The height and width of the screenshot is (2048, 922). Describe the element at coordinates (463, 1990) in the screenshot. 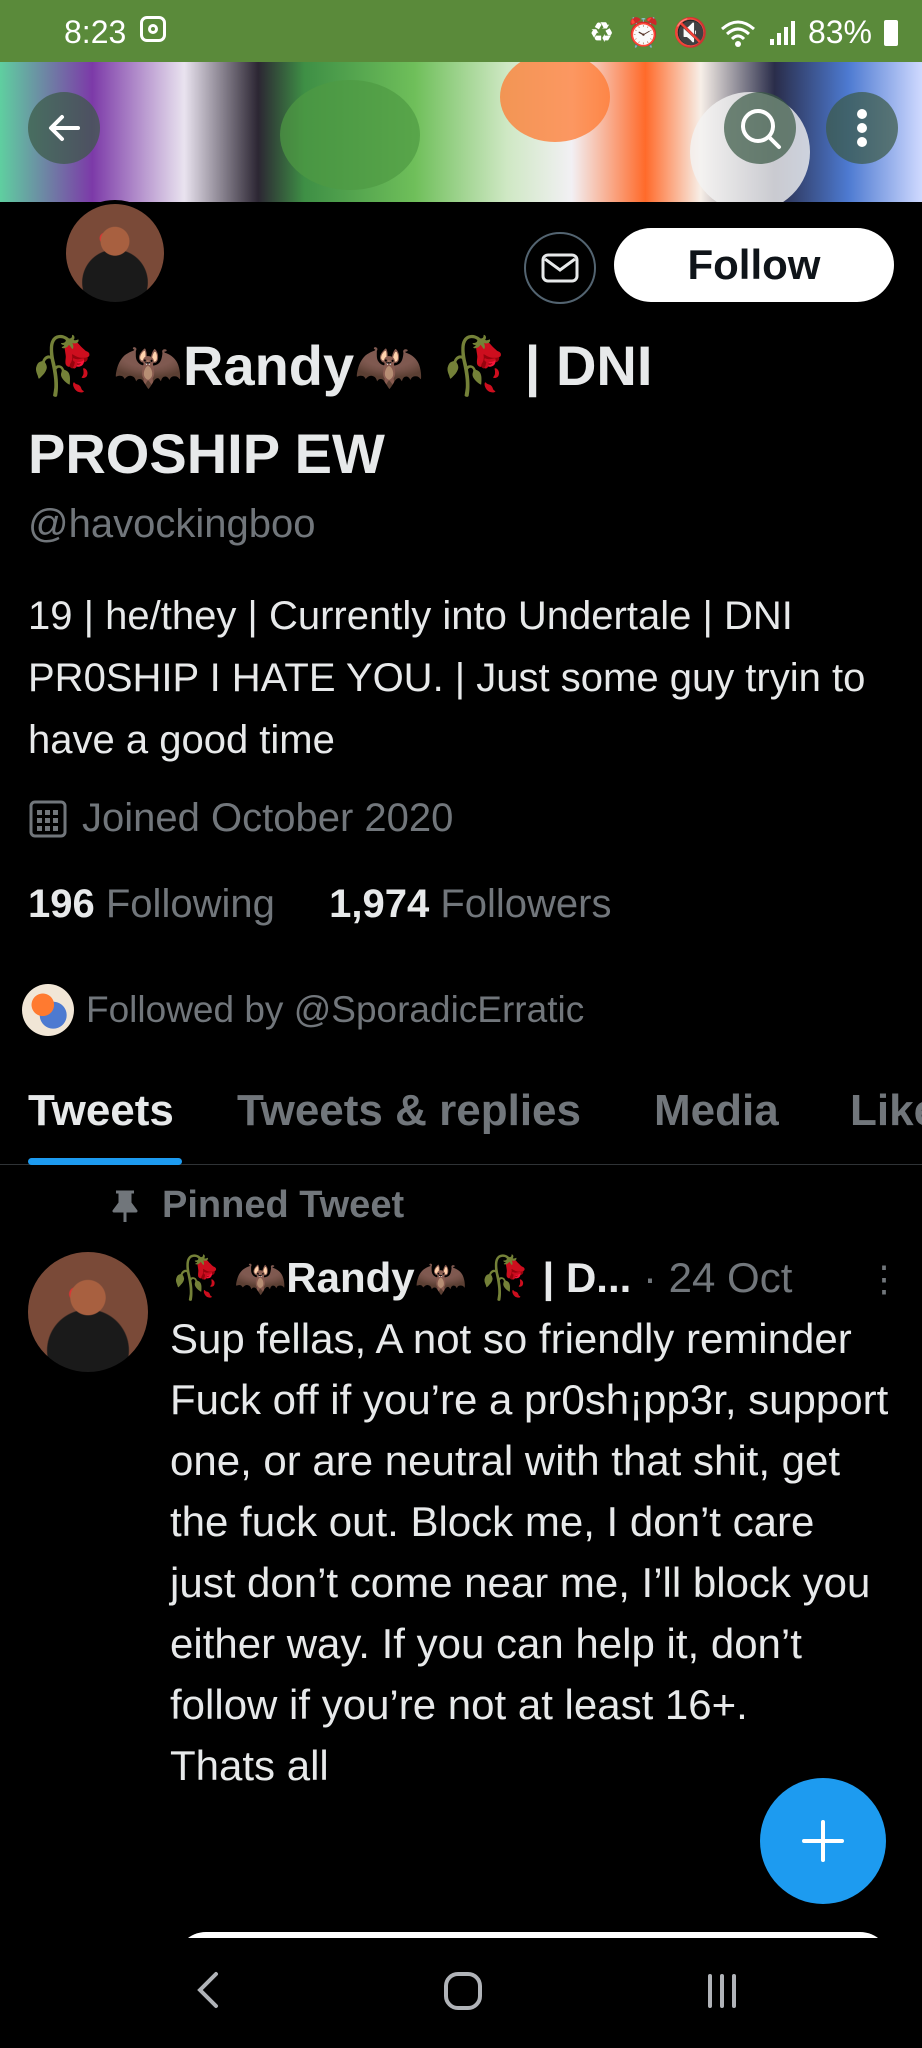

I see `home-nav-icon` at that location.